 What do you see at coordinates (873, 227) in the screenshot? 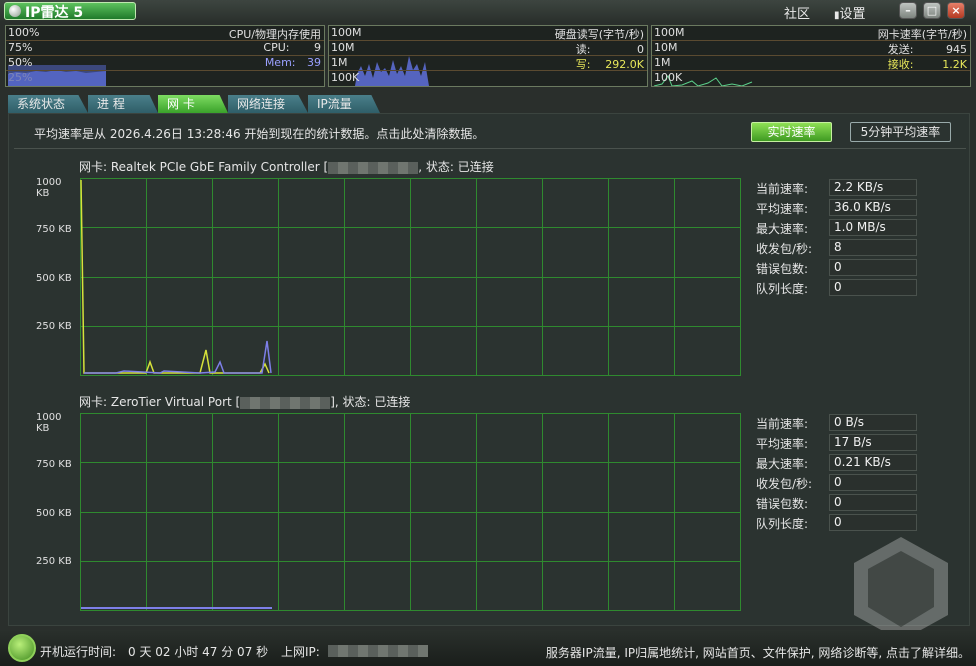
I see `adapter-1-max-rate-value: 1.0 MB/s` at bounding box center [873, 227].